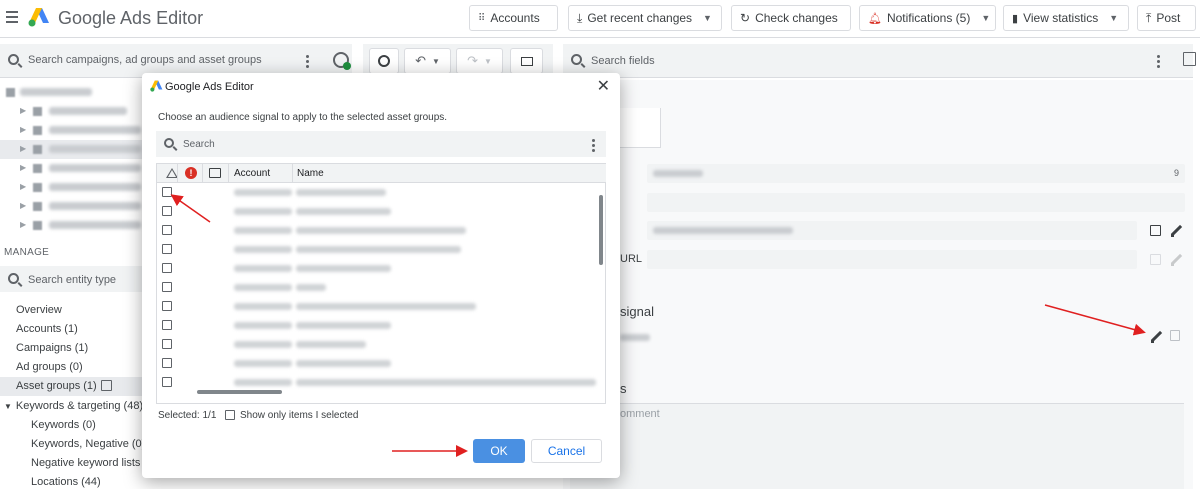 The width and height of the screenshot is (1200, 489). What do you see at coordinates (566, 451) in the screenshot?
I see `cancel-button: Cancel` at bounding box center [566, 451].